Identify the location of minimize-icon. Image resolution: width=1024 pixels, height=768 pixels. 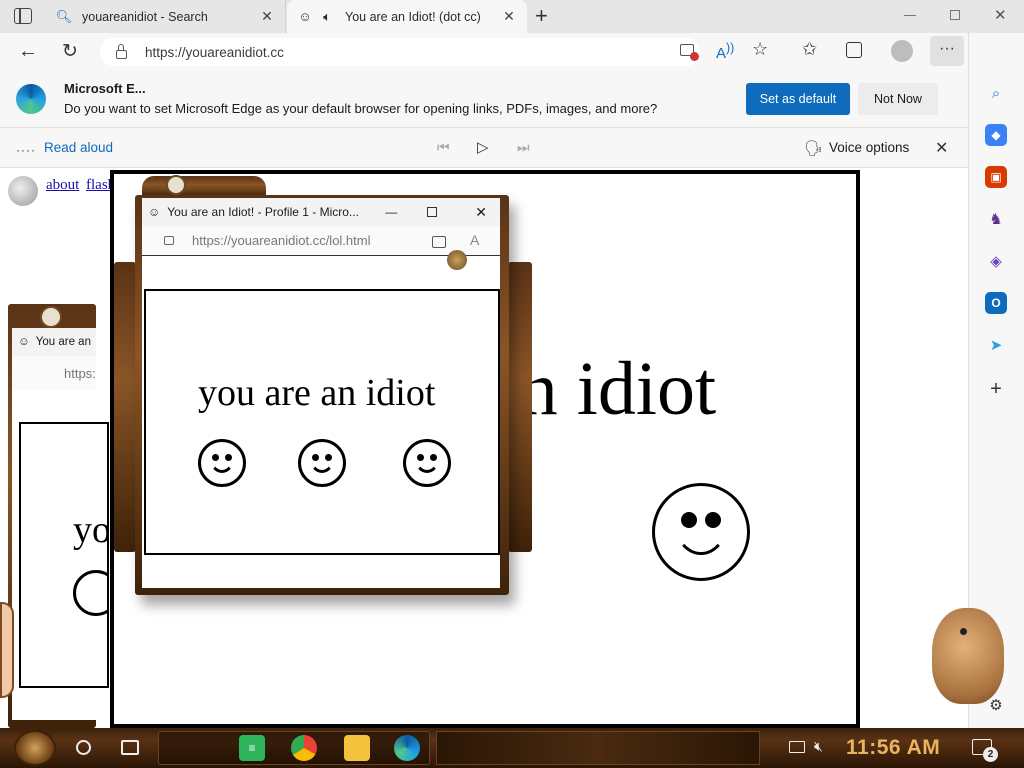
(910, 15).